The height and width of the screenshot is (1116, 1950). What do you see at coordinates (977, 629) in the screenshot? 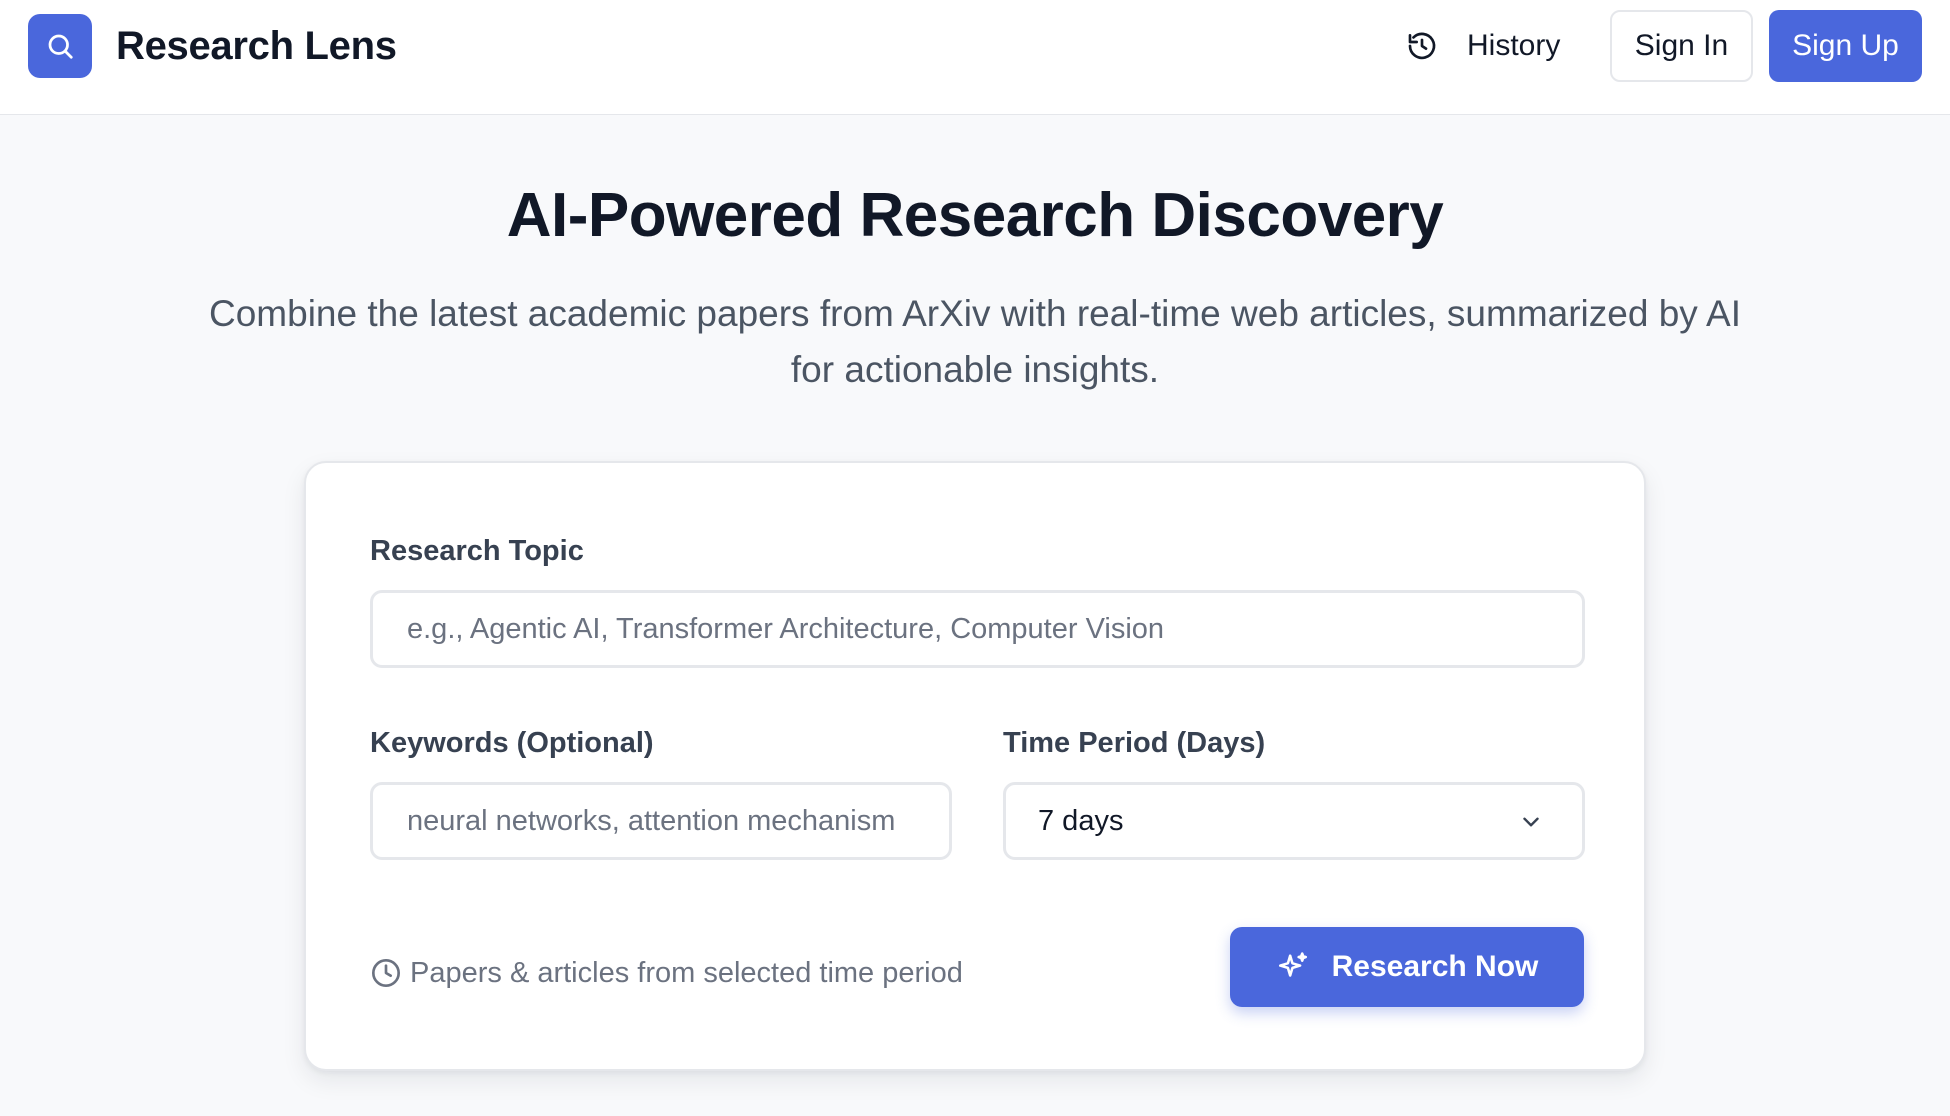
I see `research-topic-input` at bounding box center [977, 629].